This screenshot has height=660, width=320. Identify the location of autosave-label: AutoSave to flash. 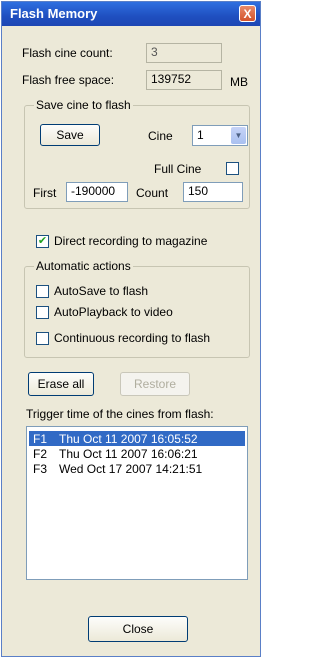
(101, 291).